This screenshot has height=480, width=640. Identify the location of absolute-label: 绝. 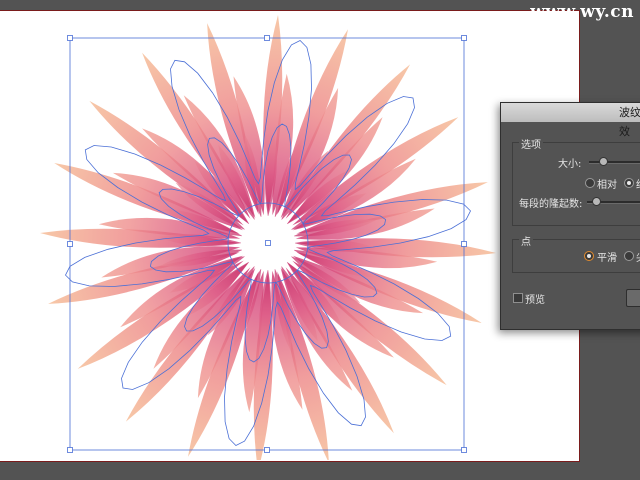
(638, 183).